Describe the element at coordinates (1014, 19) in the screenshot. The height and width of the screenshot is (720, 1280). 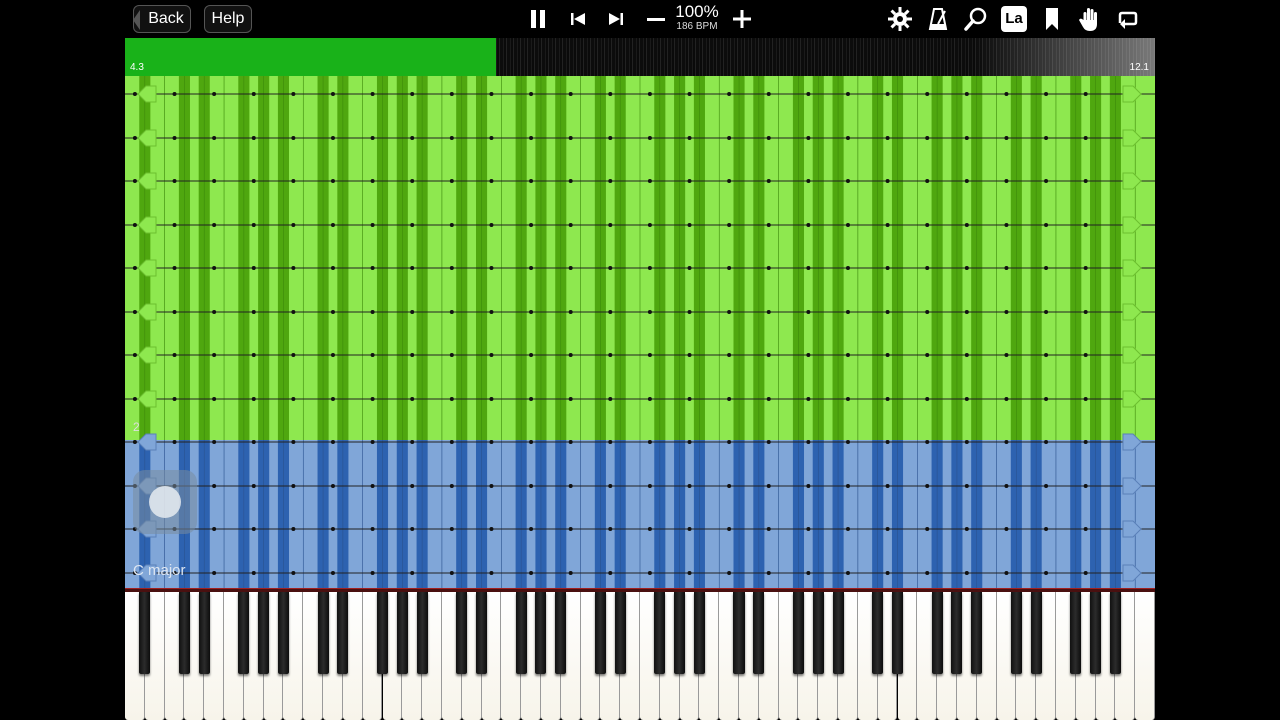
I see `labels-toggle: La` at that location.